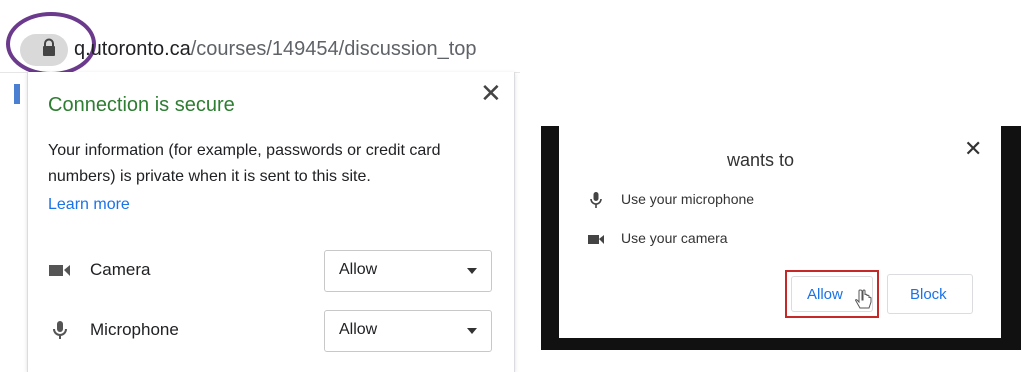 This screenshot has height=372, width=1034. I want to click on request-label: Use your camera, so click(674, 238).